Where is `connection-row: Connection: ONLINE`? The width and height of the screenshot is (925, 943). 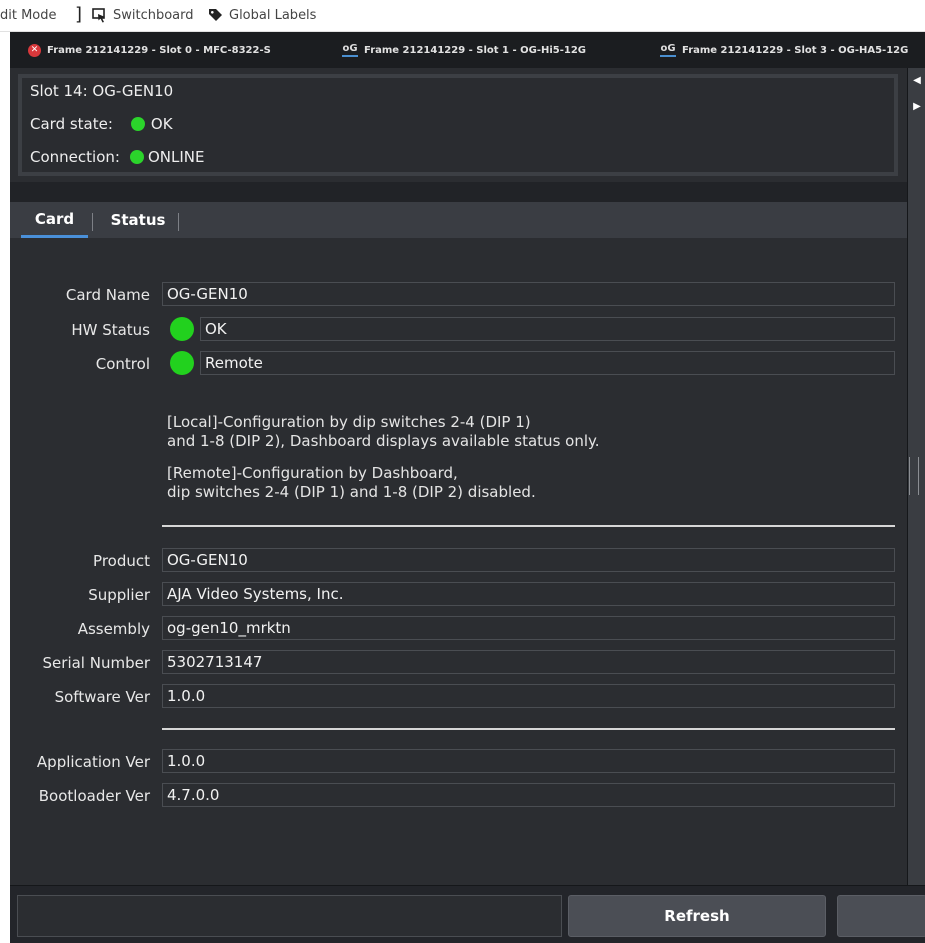 connection-row: Connection: ONLINE is located at coordinates (117, 157).